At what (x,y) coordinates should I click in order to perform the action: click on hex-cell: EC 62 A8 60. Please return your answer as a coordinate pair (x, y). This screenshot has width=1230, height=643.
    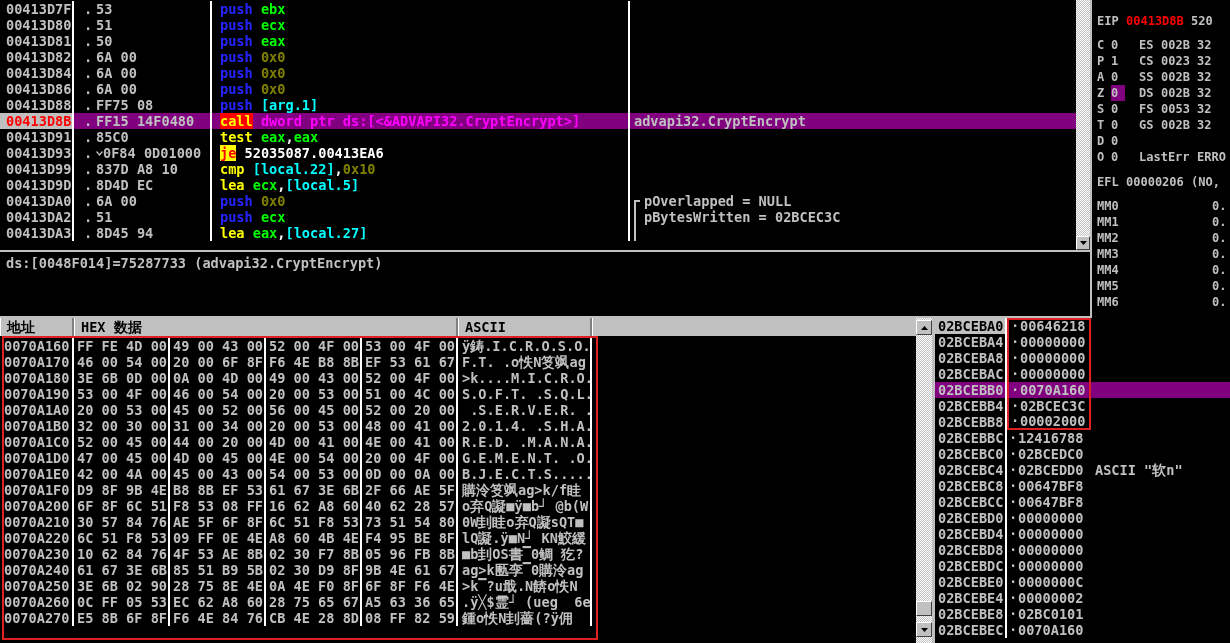
    Looking at the image, I should click on (218, 602).